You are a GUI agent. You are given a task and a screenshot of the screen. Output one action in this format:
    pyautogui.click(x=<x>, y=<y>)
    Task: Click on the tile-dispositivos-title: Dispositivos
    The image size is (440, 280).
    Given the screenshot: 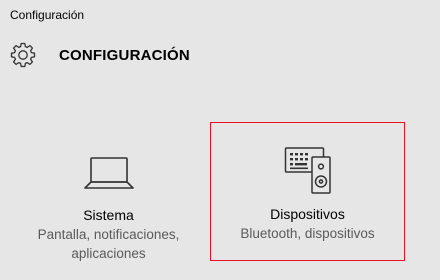 What is the action you would take?
    pyautogui.click(x=307, y=214)
    